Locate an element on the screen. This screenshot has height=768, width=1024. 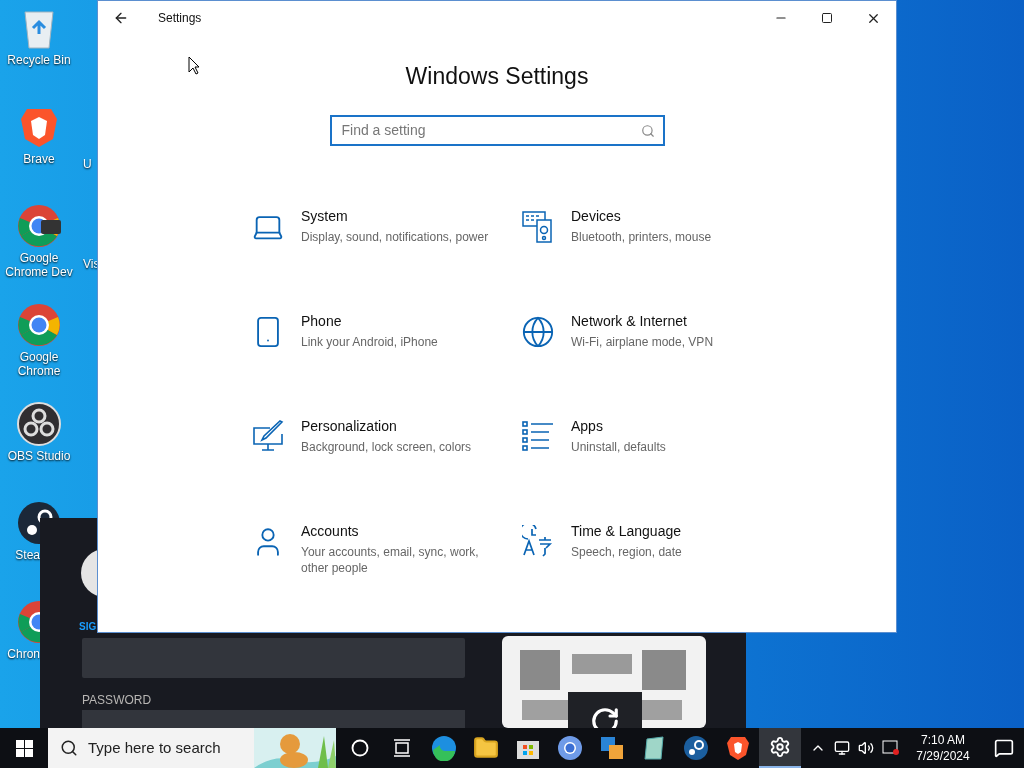
chromium-icon is located at coordinates (570, 748).